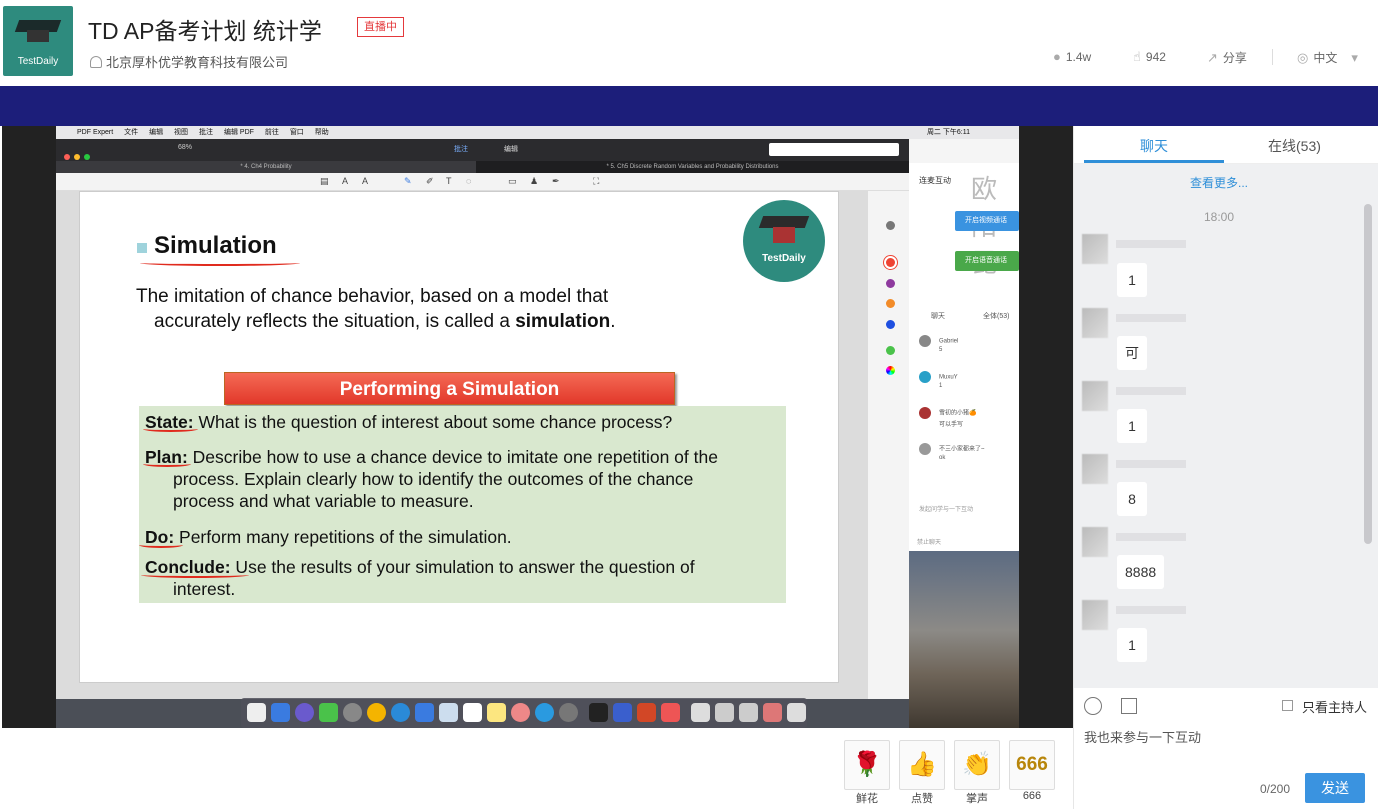  Describe the element at coordinates (1227, 57) in the screenshot. I see `share-button: ↗ 分享` at that location.